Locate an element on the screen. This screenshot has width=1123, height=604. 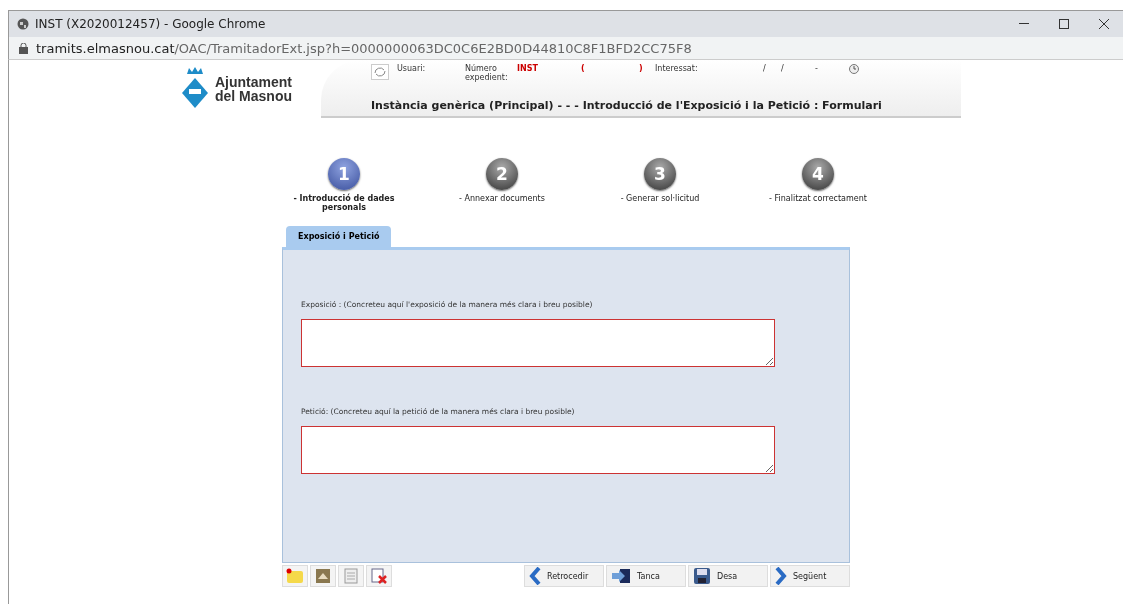
window-title: INST (X2020012457) - Google Chrome is located at coordinates (150, 24).